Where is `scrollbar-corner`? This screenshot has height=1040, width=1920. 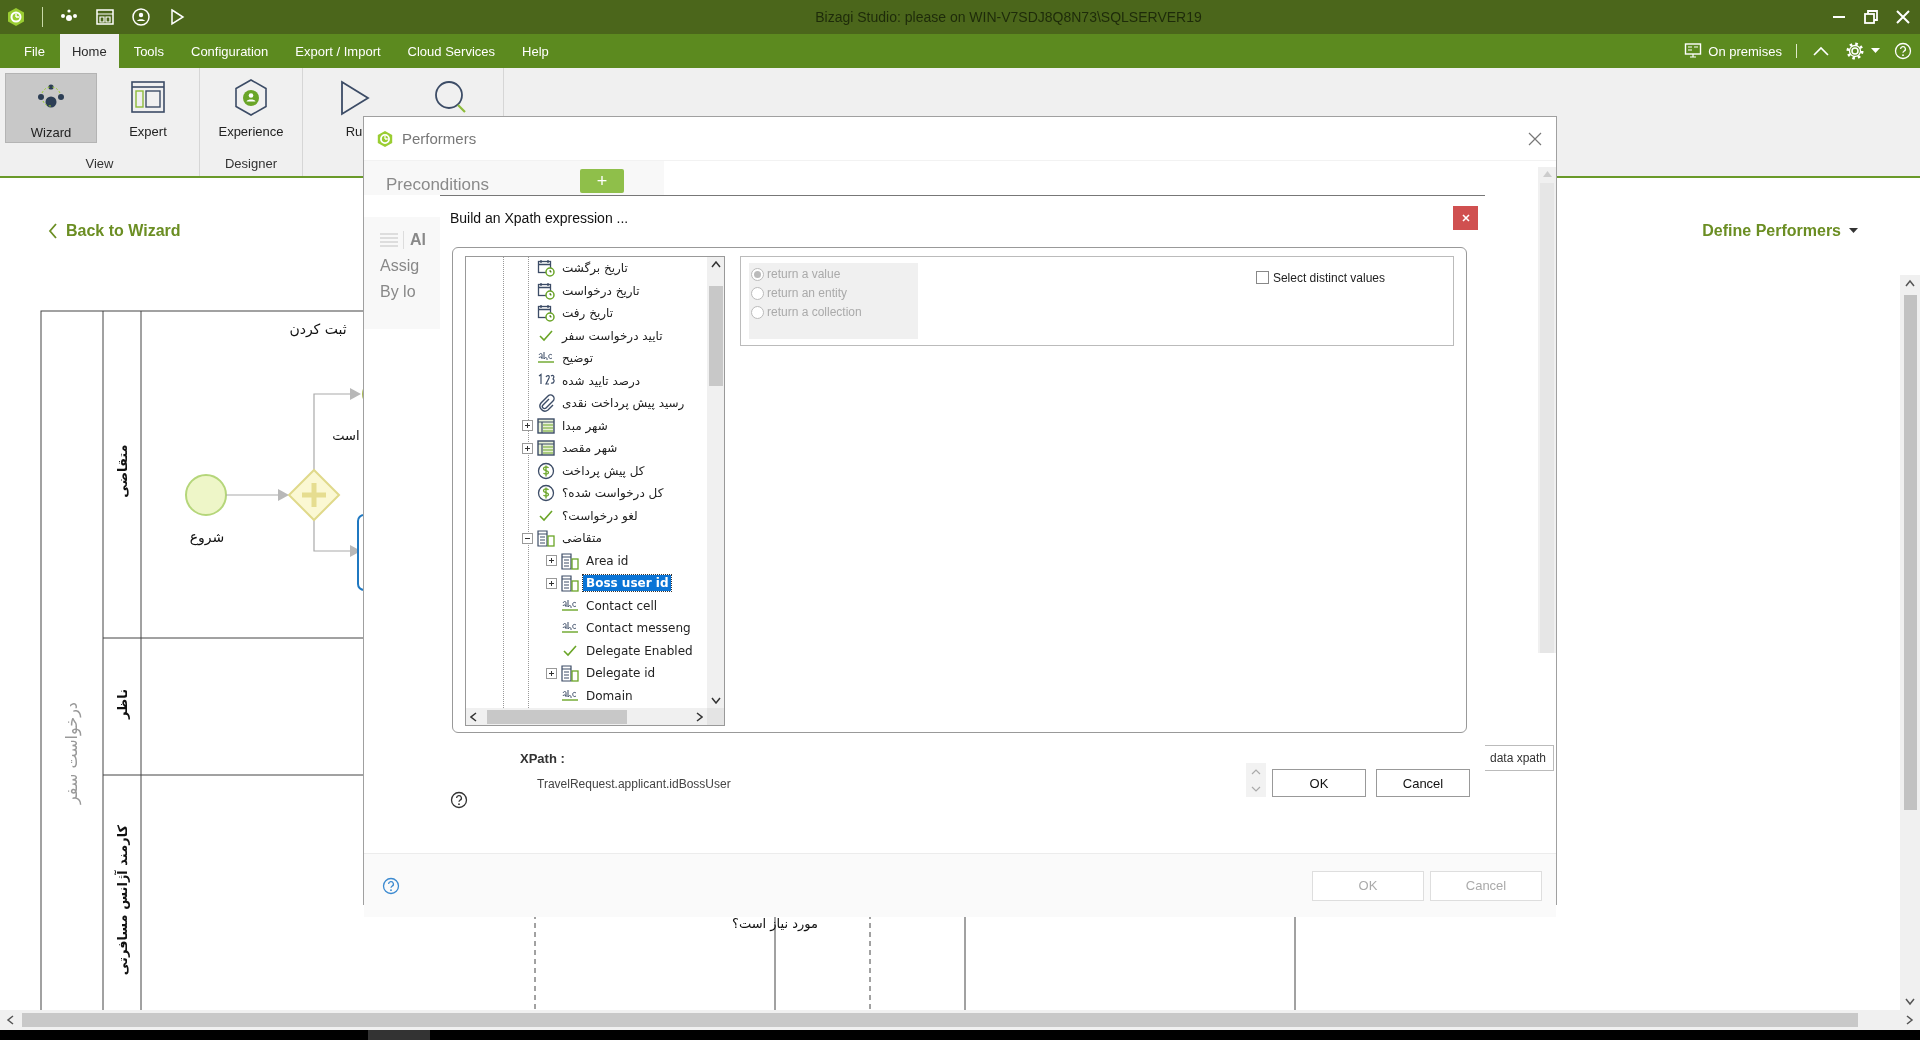 scrollbar-corner is located at coordinates (715, 716).